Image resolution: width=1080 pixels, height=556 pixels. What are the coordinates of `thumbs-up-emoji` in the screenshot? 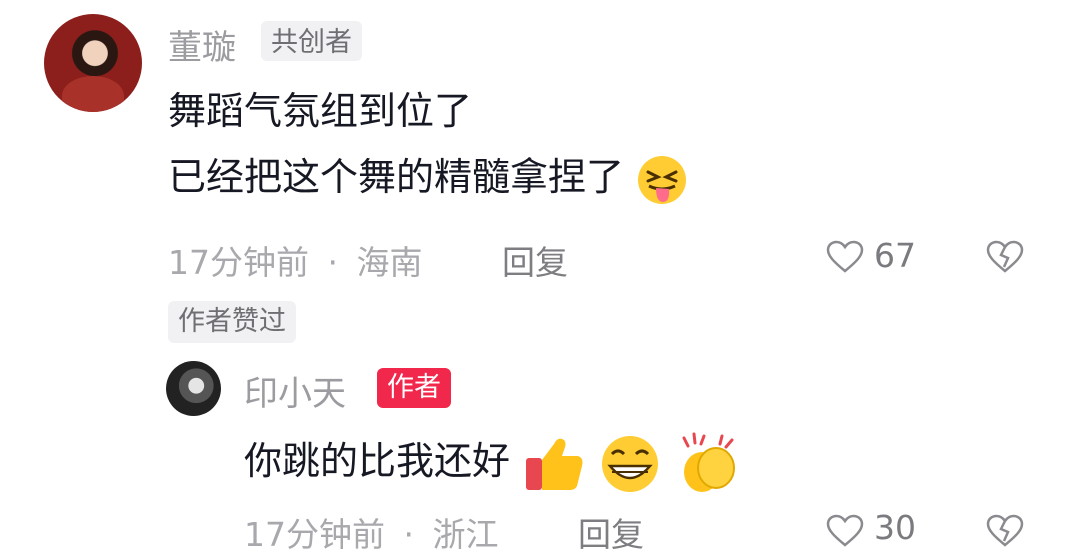 It's located at (554, 464).